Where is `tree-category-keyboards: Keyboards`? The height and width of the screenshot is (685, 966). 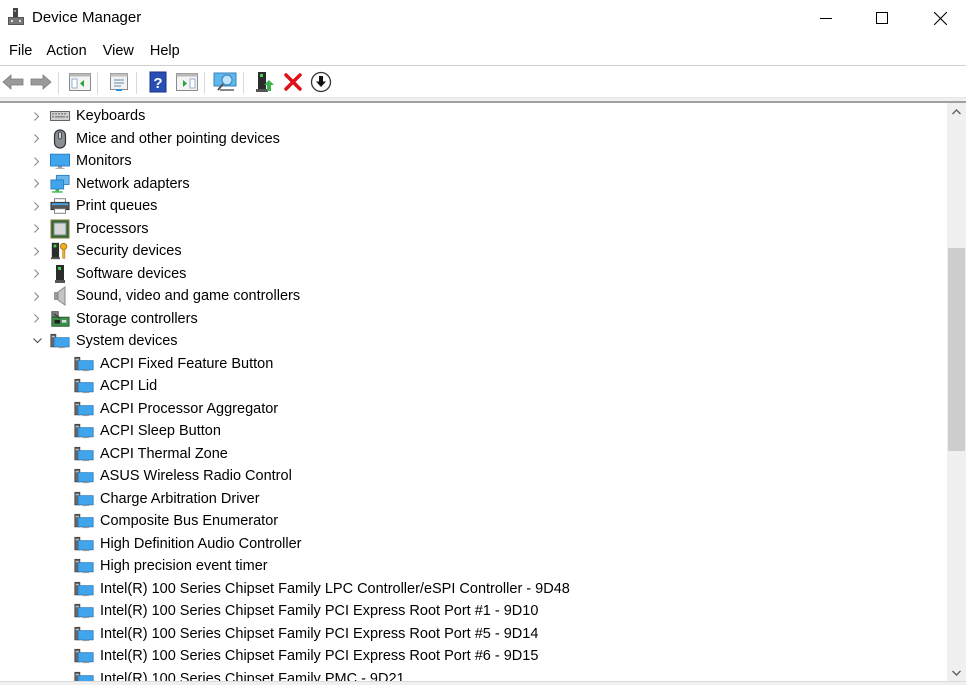
tree-category-keyboards: Keyboards is located at coordinates (90, 116).